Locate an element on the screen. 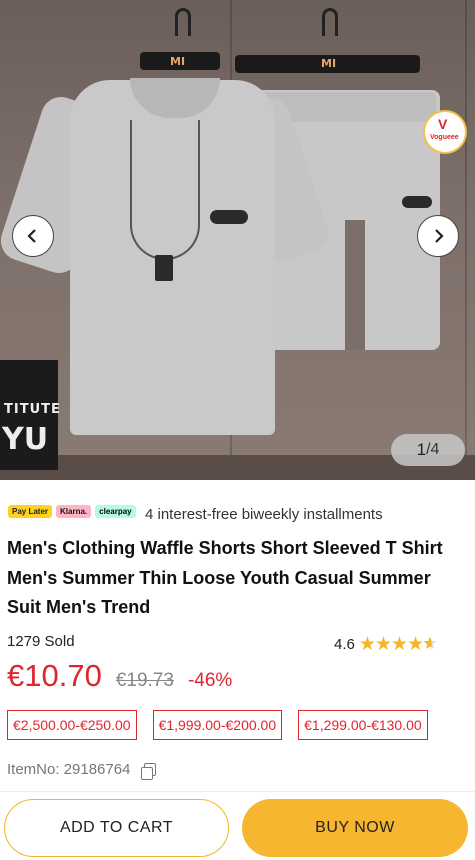  installments-text: 4 interest-free biweekly installments is located at coordinates (264, 514).